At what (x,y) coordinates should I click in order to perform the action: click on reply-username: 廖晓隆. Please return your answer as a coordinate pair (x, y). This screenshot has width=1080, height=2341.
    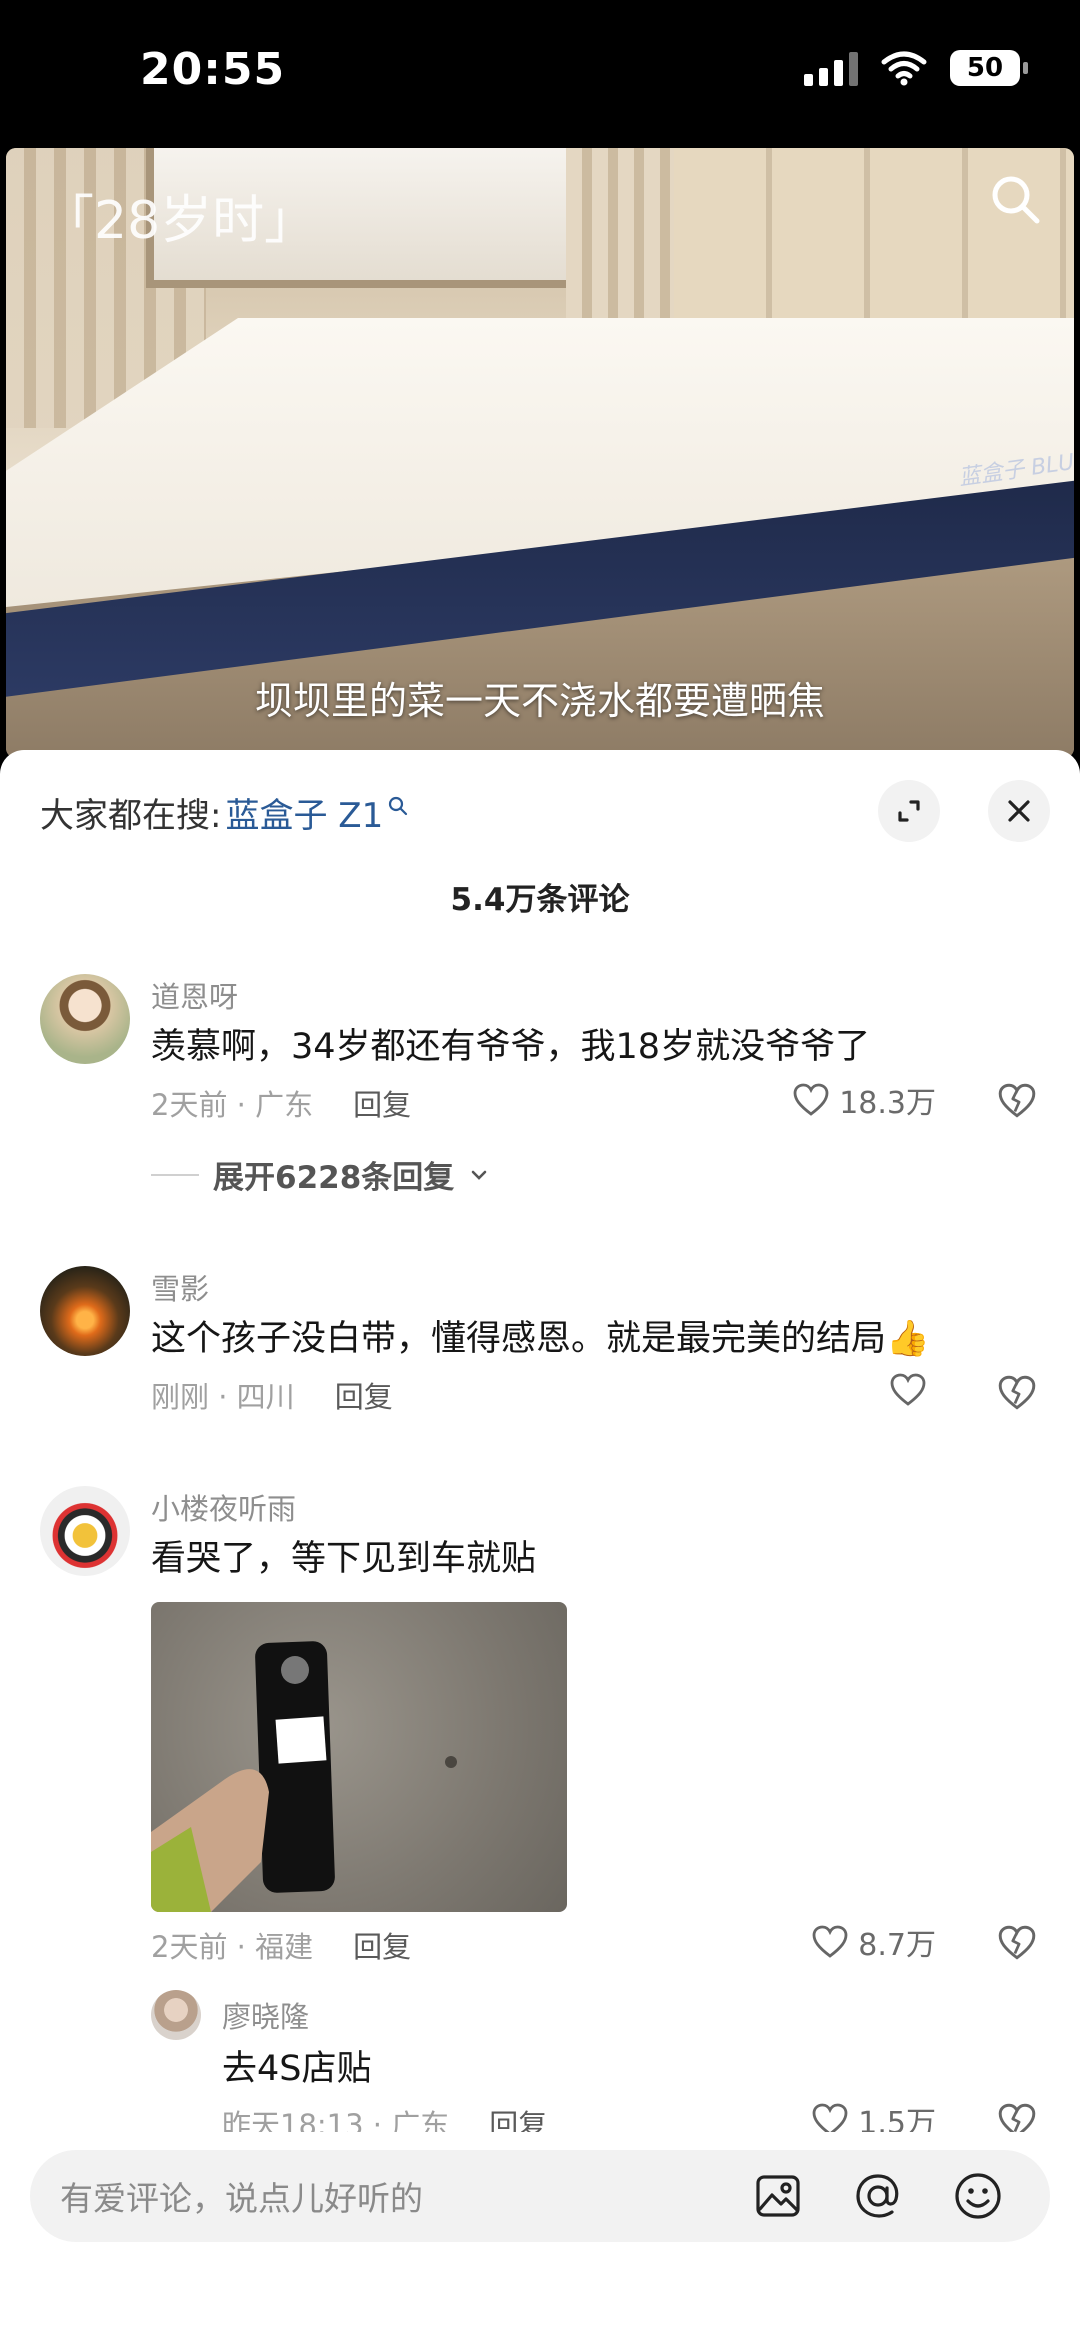
    Looking at the image, I should click on (265, 2015).